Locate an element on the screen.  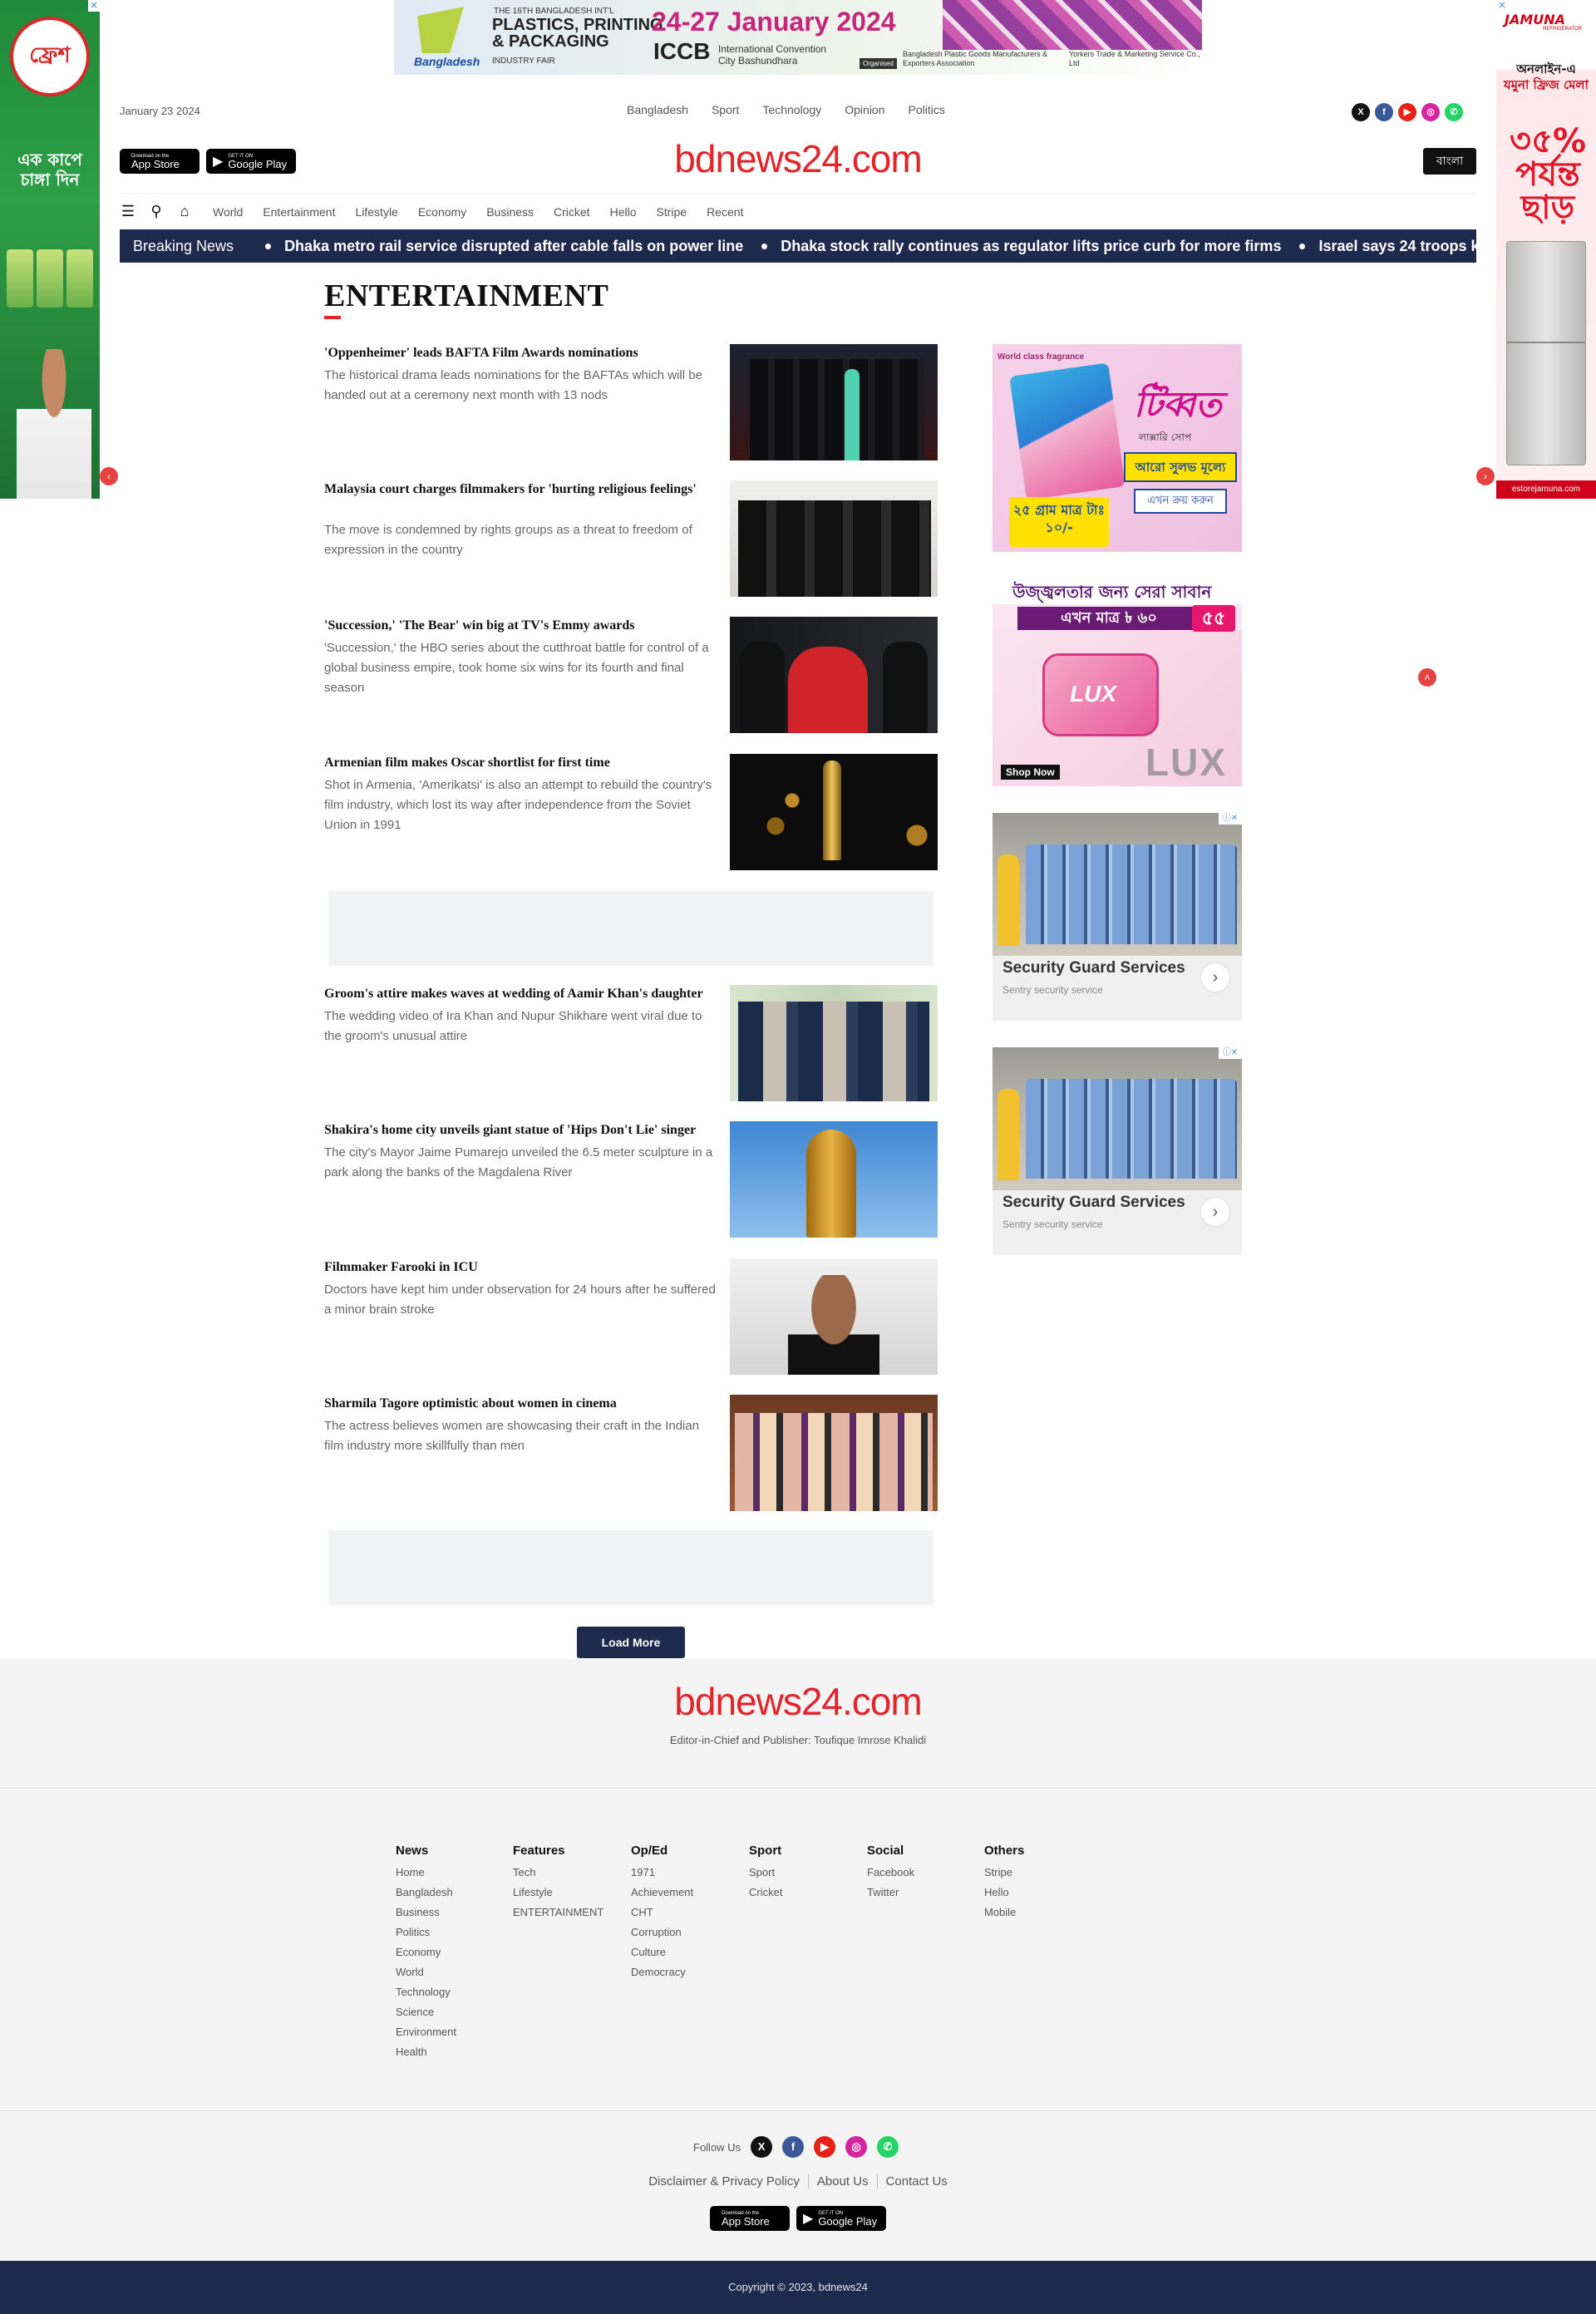
top-link-politics: Politics is located at coordinates (927, 109).